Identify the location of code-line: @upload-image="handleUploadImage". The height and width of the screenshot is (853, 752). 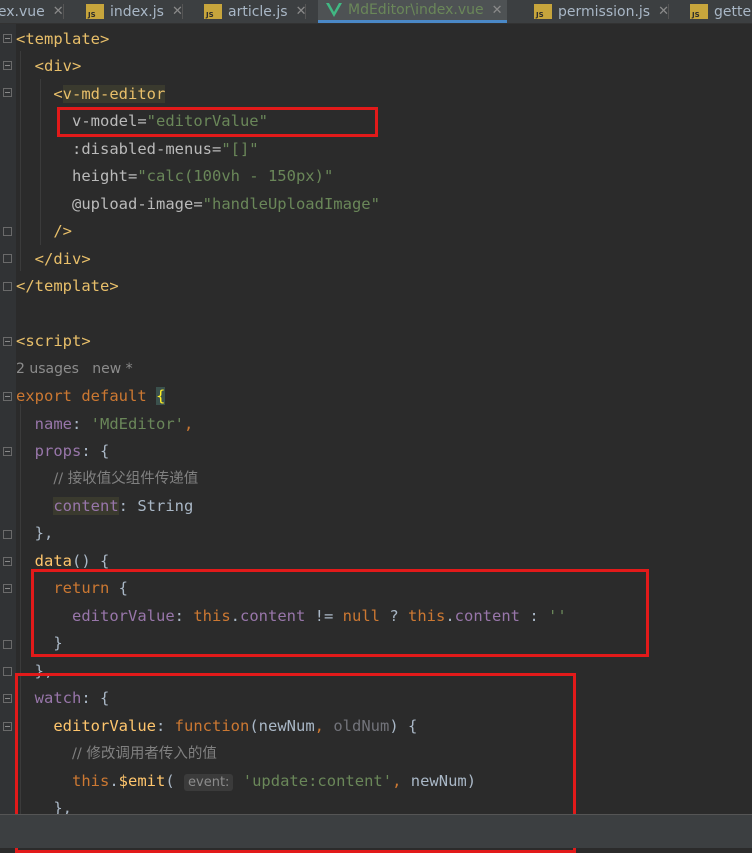
(226, 204).